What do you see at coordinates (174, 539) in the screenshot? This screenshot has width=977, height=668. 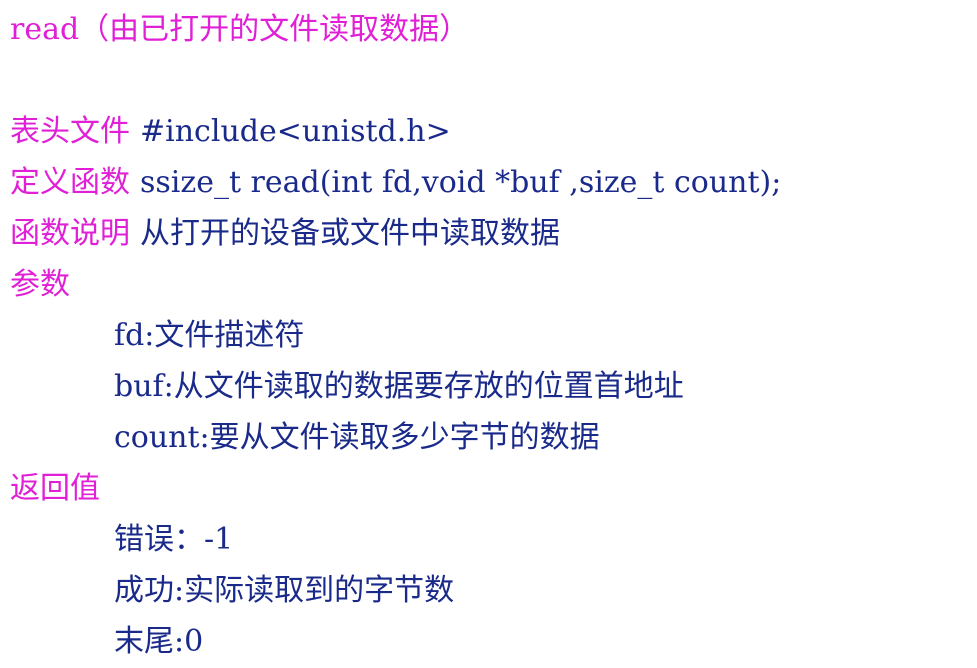 I see `return-item: 错误：-1` at bounding box center [174, 539].